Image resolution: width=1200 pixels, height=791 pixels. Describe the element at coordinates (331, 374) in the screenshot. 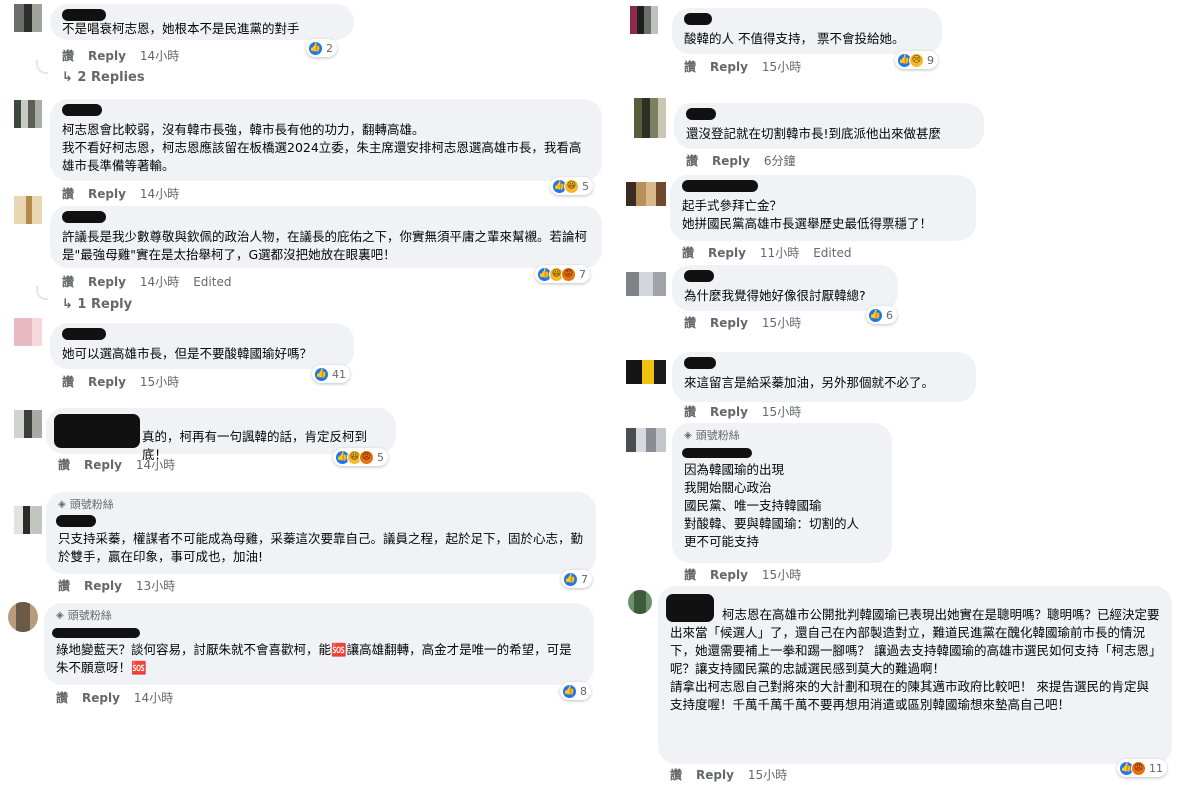

I see `reaction-summary: 👍 41` at that location.